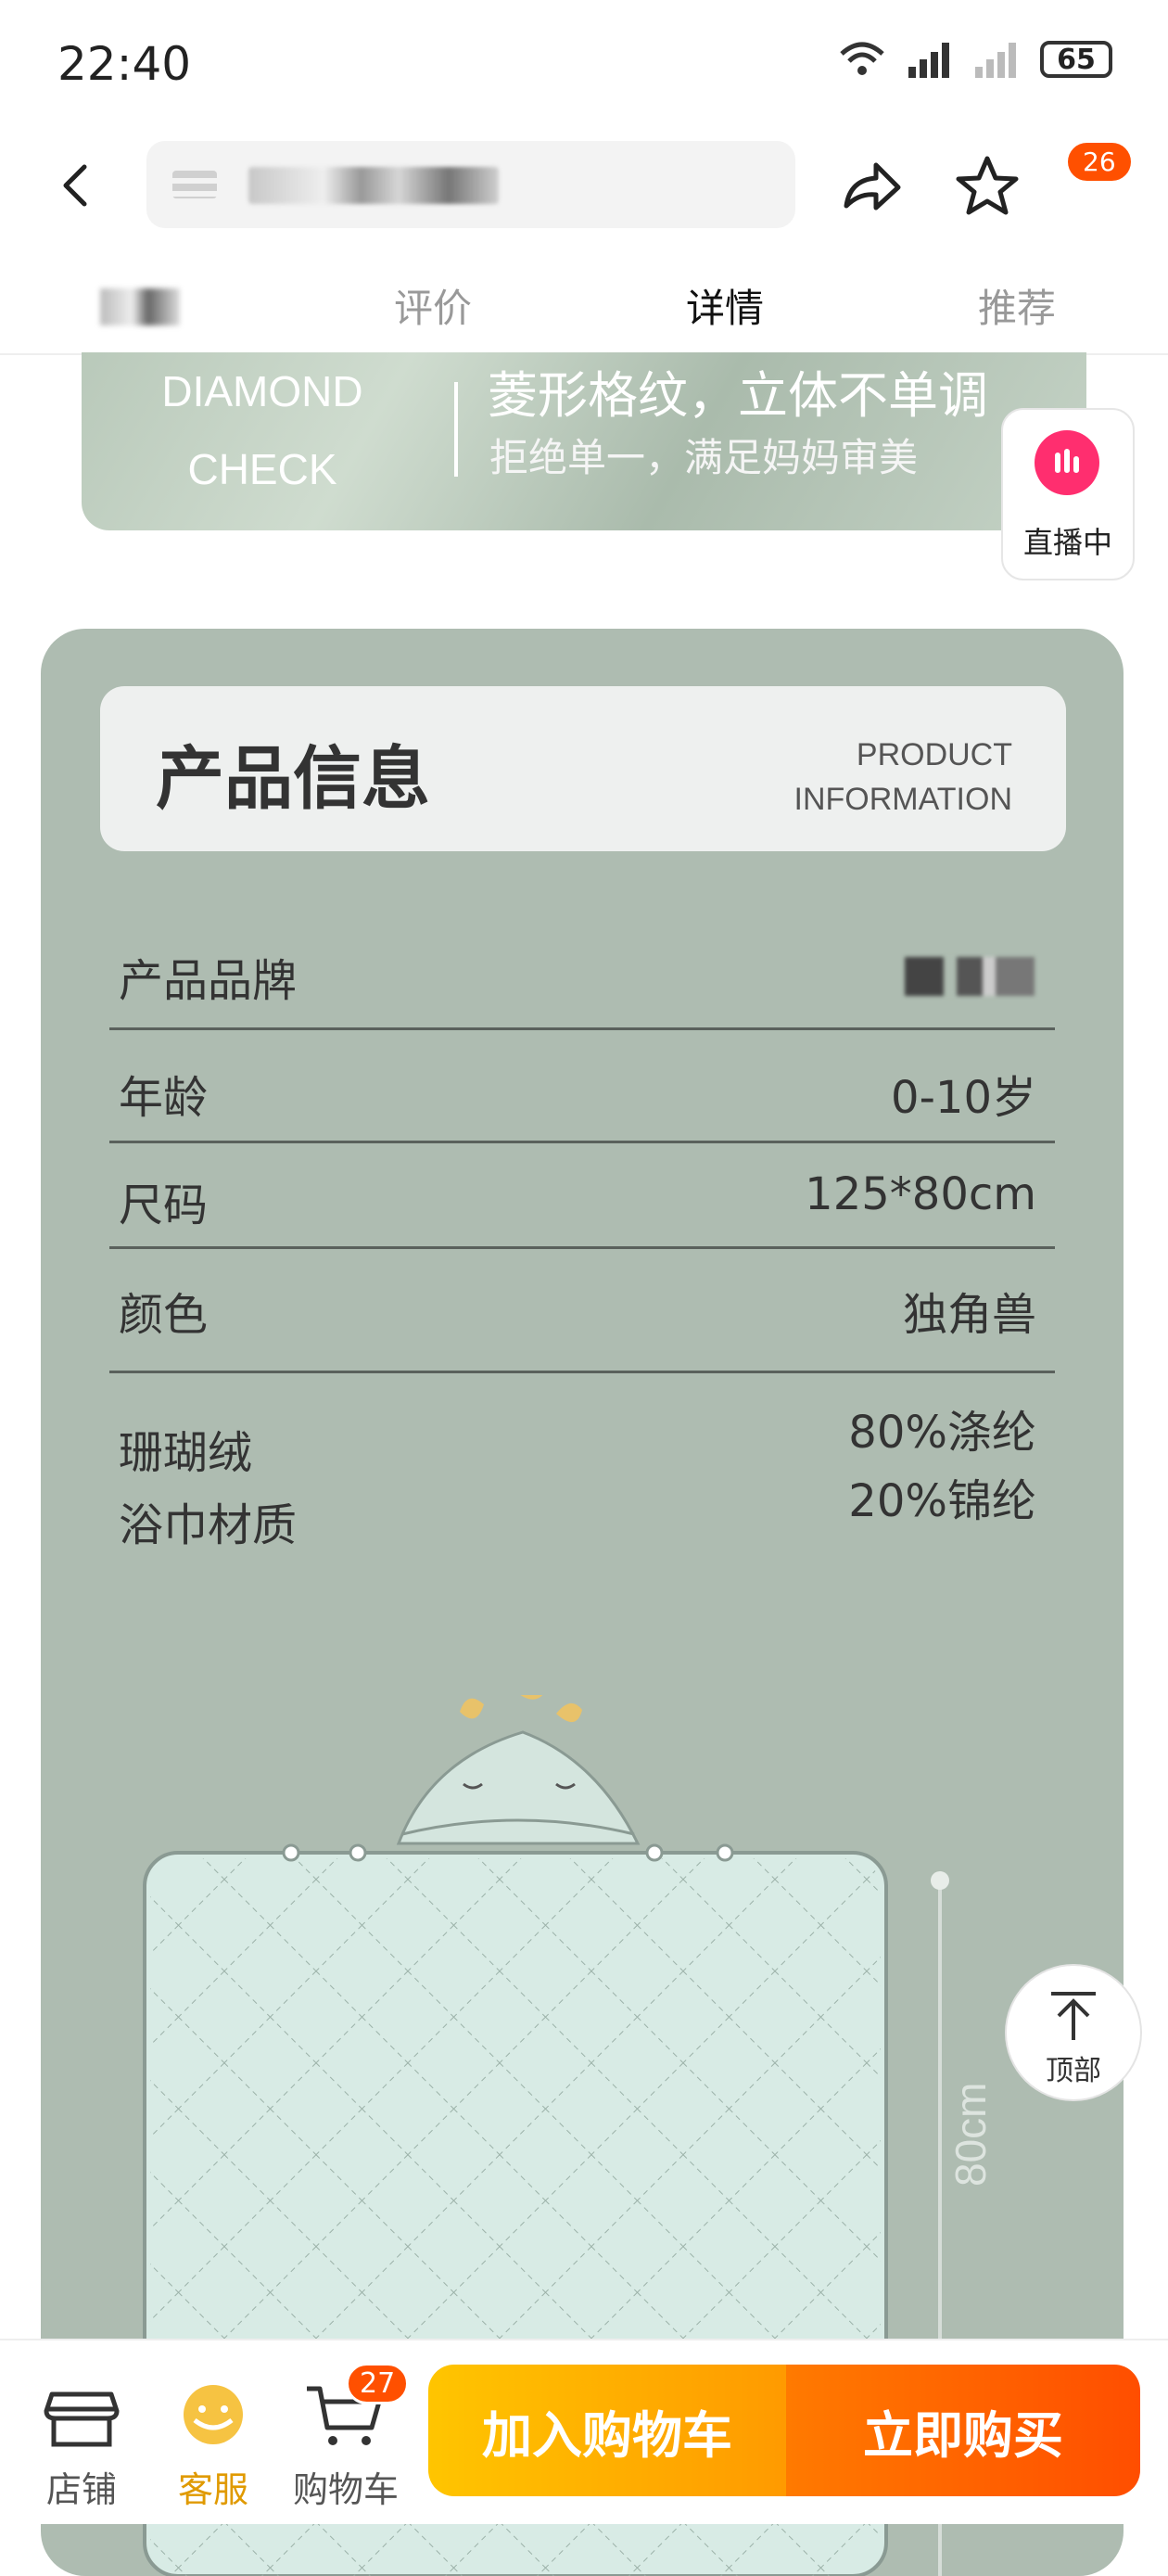 This screenshot has height=2576, width=1168. What do you see at coordinates (970, 977) in the screenshot?
I see `brand-value-blurred` at bounding box center [970, 977].